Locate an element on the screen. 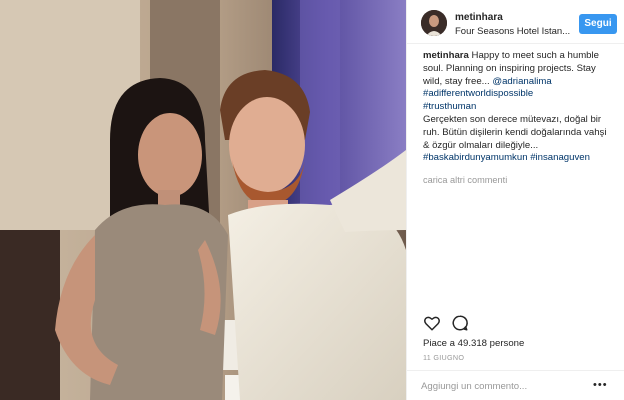  avatar is located at coordinates (434, 23).